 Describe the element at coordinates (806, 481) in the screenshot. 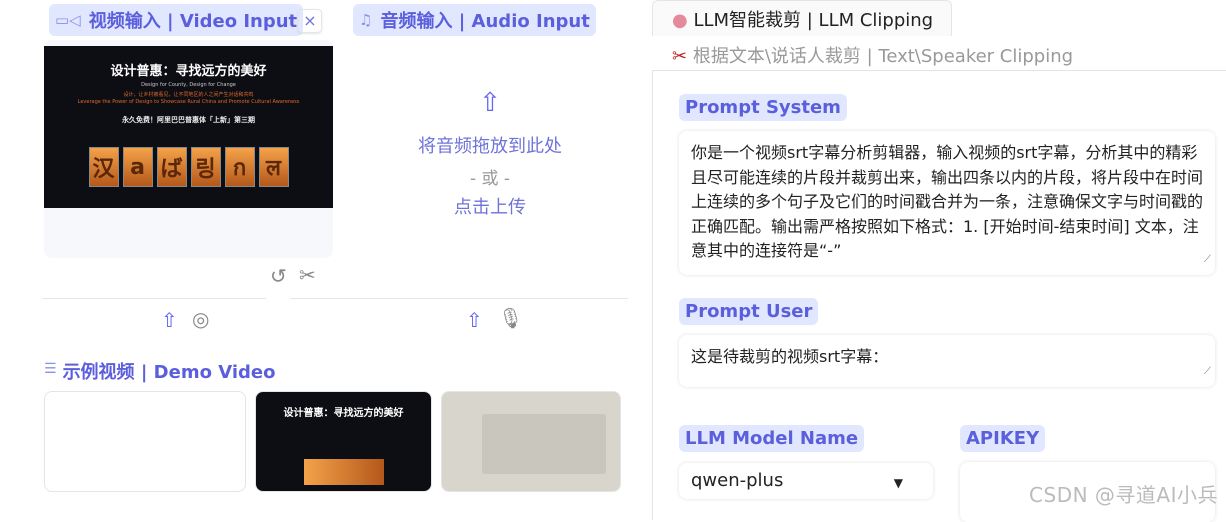

I see `model-name-dropdown: qwen-plus ▼` at that location.